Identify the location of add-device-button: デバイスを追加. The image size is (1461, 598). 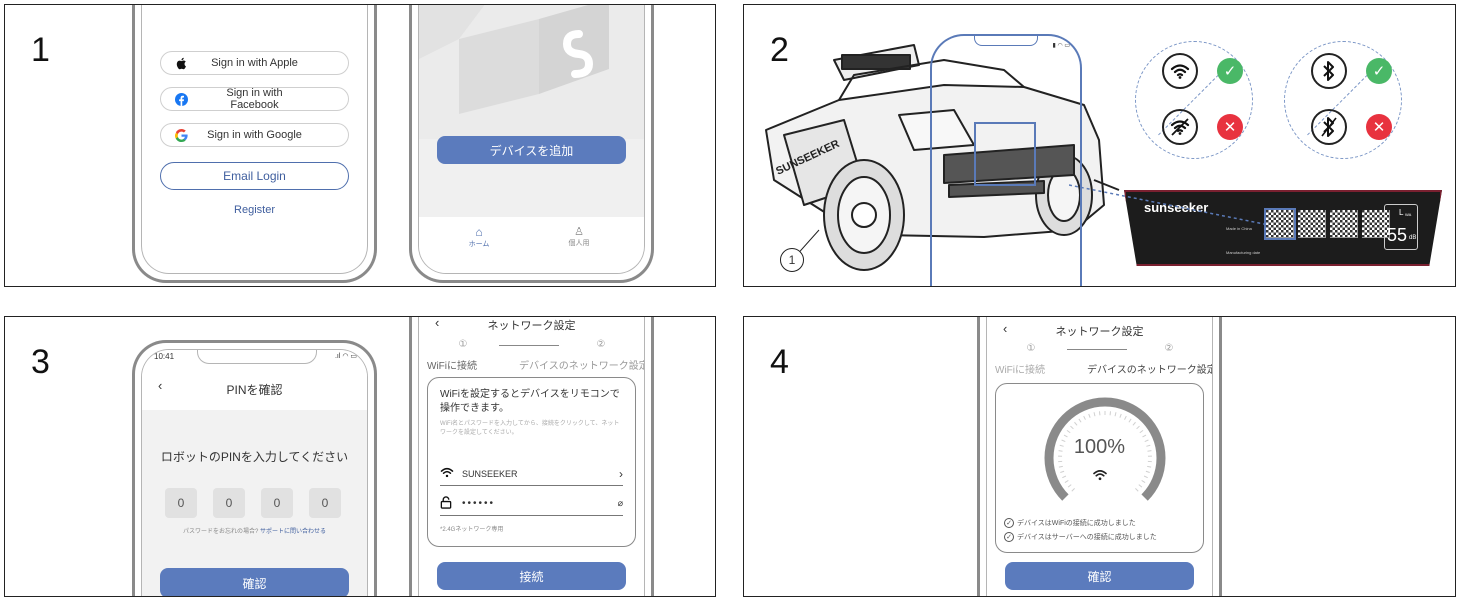
(531, 150).